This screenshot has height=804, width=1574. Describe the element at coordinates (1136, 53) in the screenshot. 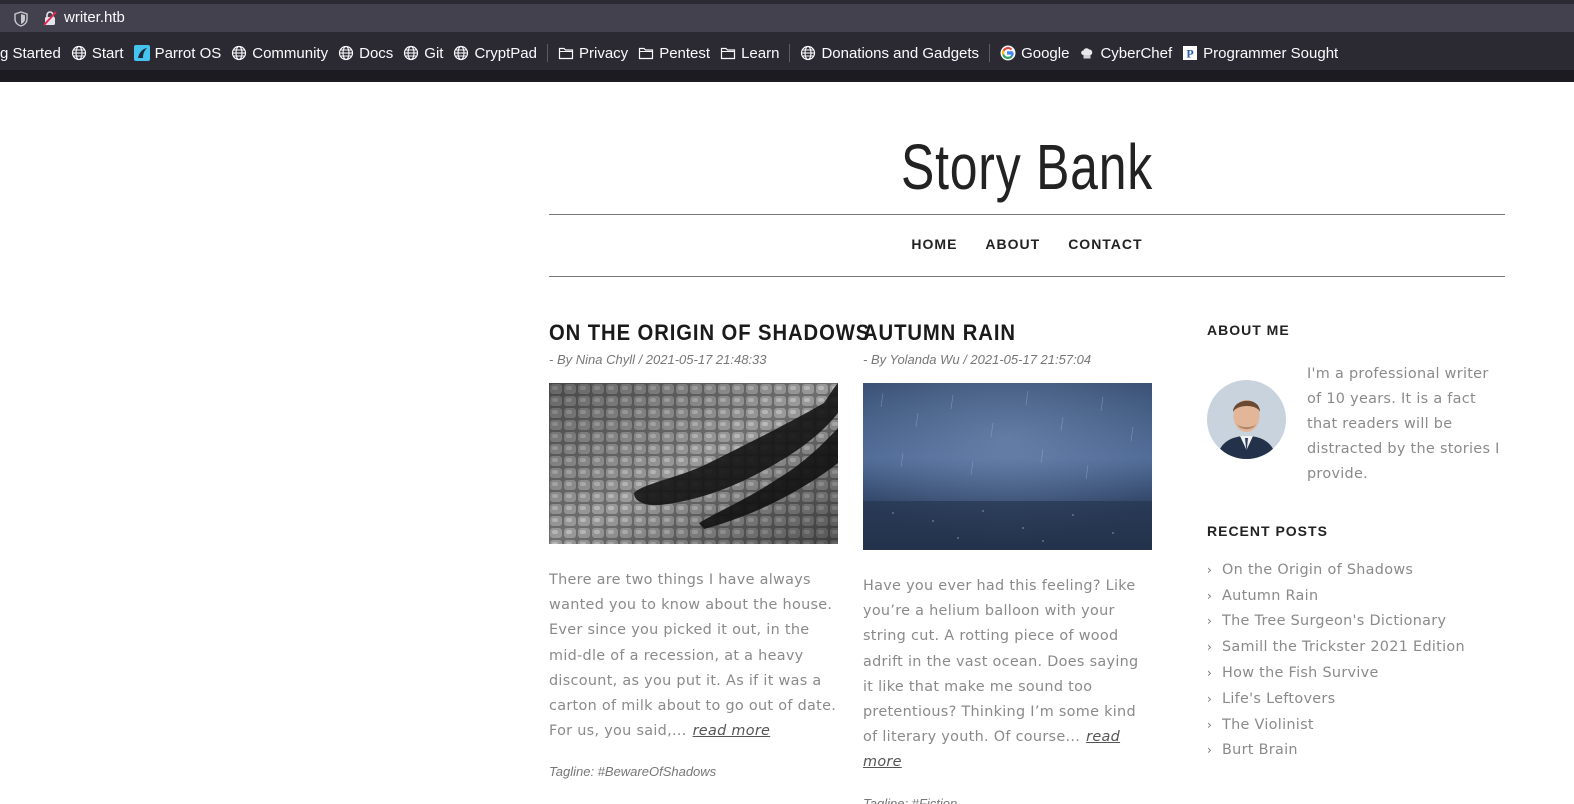

I see `bookmark-label: CyberChef` at that location.